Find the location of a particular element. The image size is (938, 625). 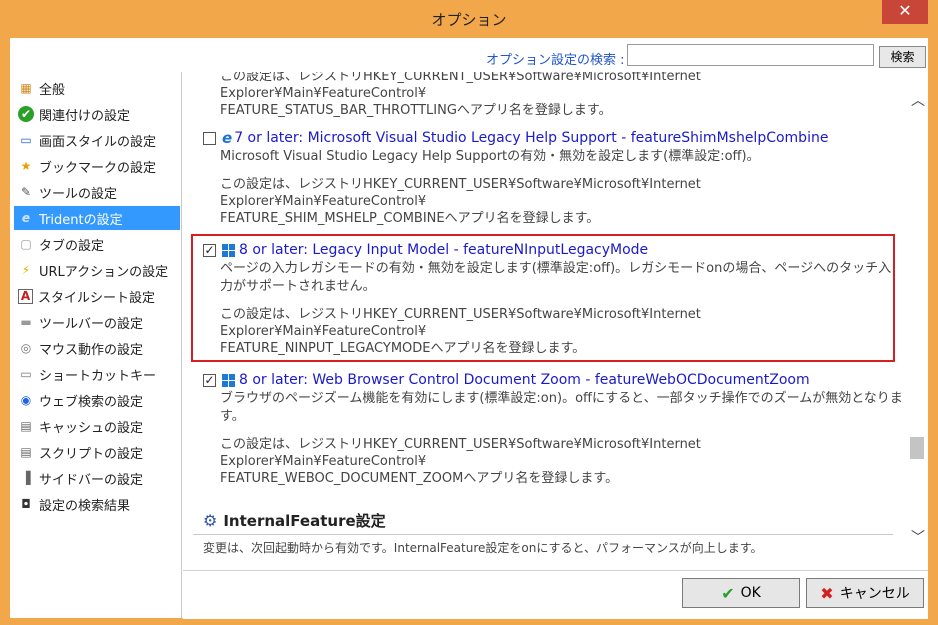

screen-style-icon: ▭ is located at coordinates (26, 140).